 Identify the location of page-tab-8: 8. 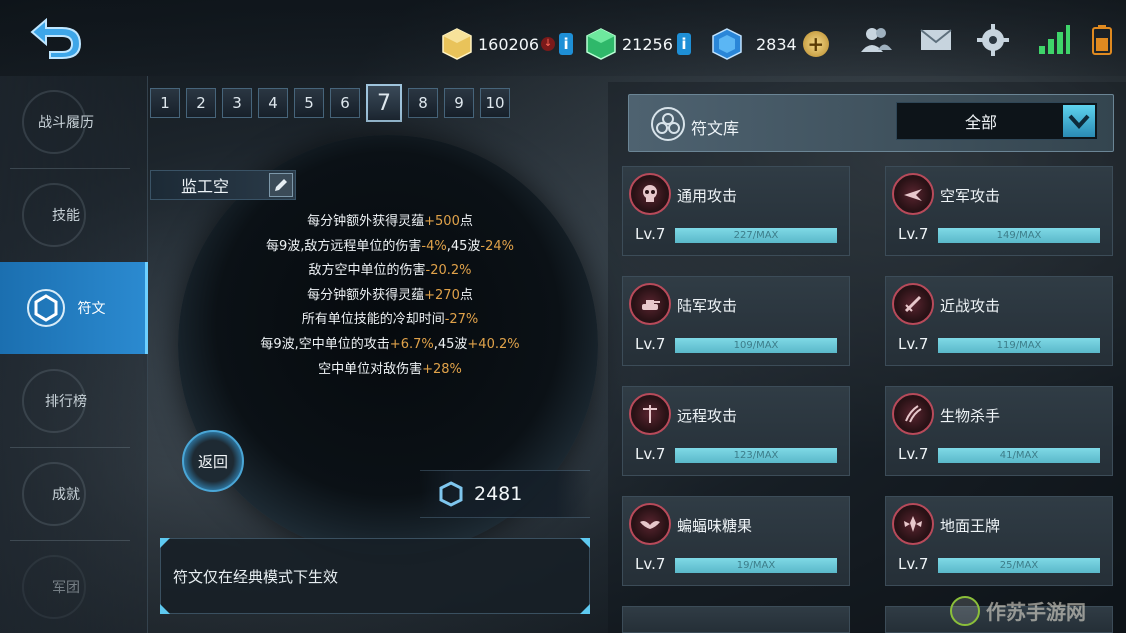
(423, 103).